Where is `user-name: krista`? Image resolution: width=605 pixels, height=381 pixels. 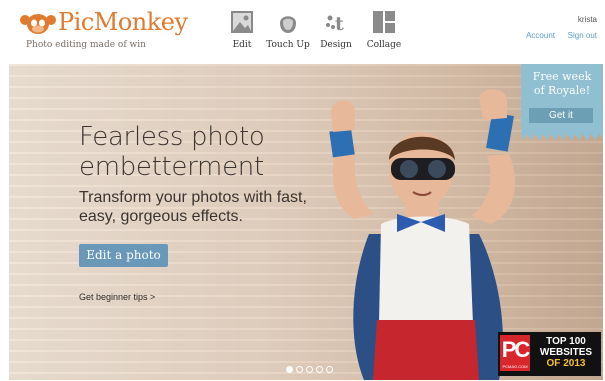 user-name: krista is located at coordinates (587, 19).